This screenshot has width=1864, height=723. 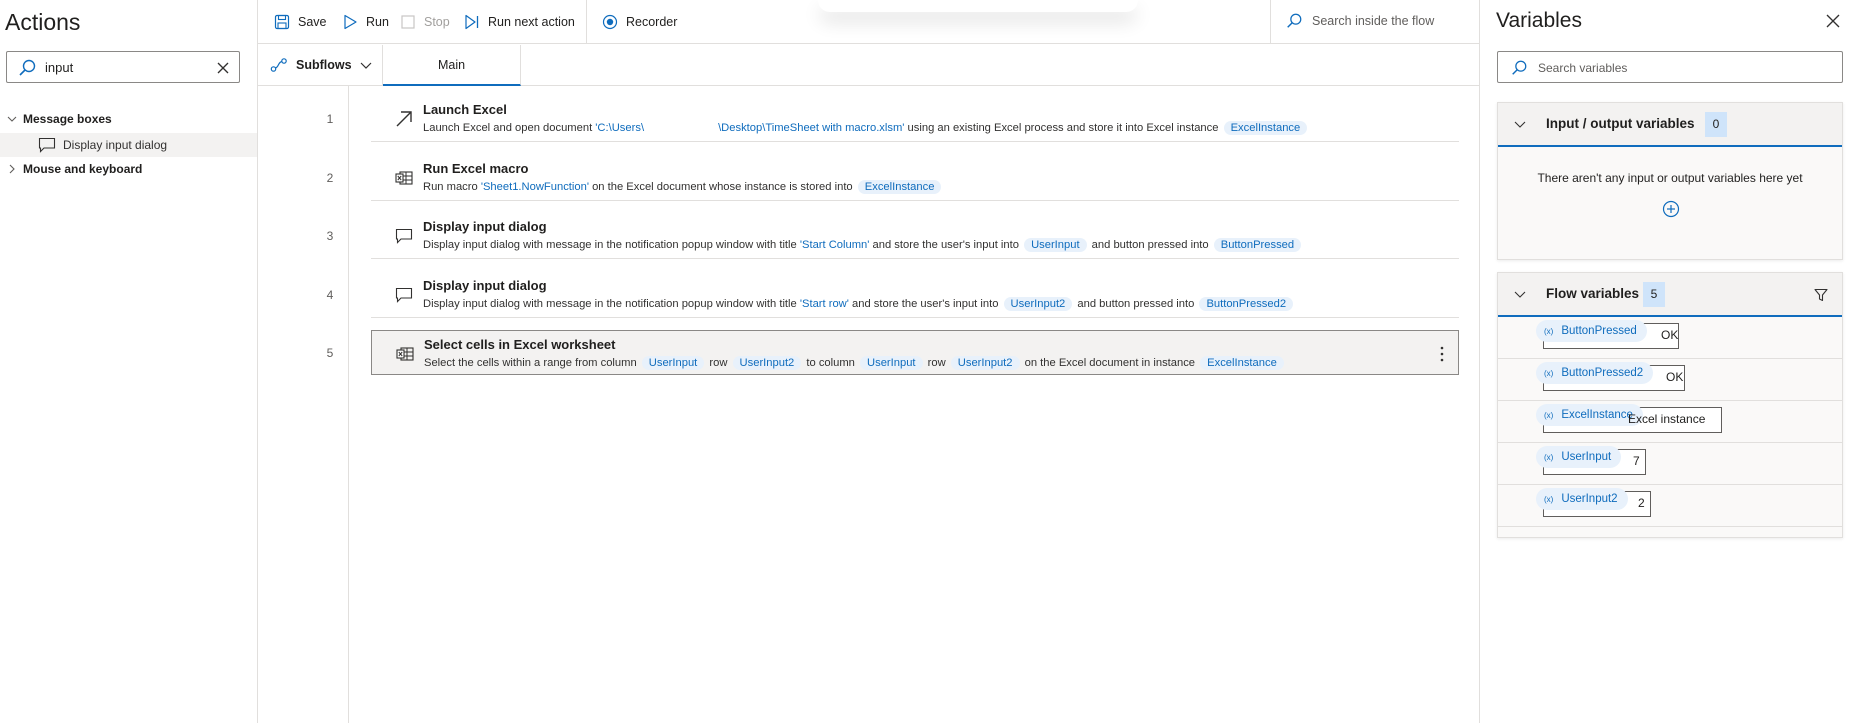 I want to click on flow-variable-row: (x) ButtonPressed2 OK, so click(x=1670, y=380).